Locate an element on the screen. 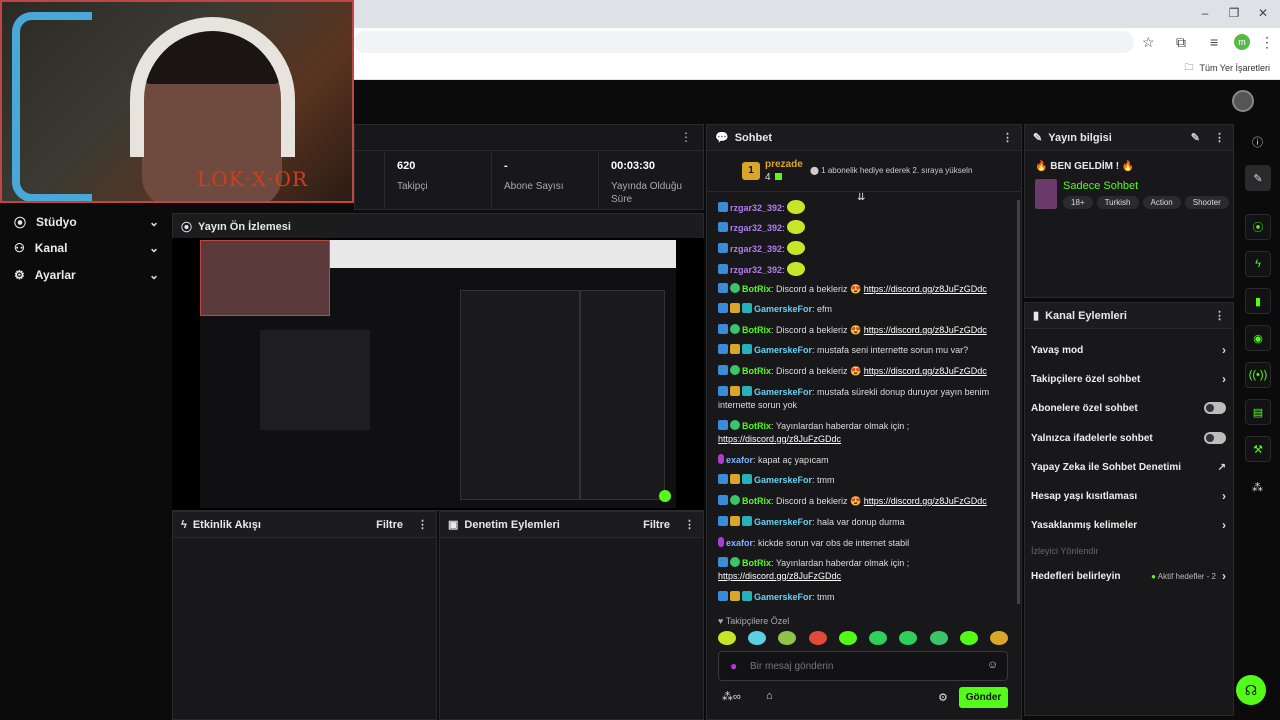  info-toggle-icon: ▤ is located at coordinates (1258, 412).